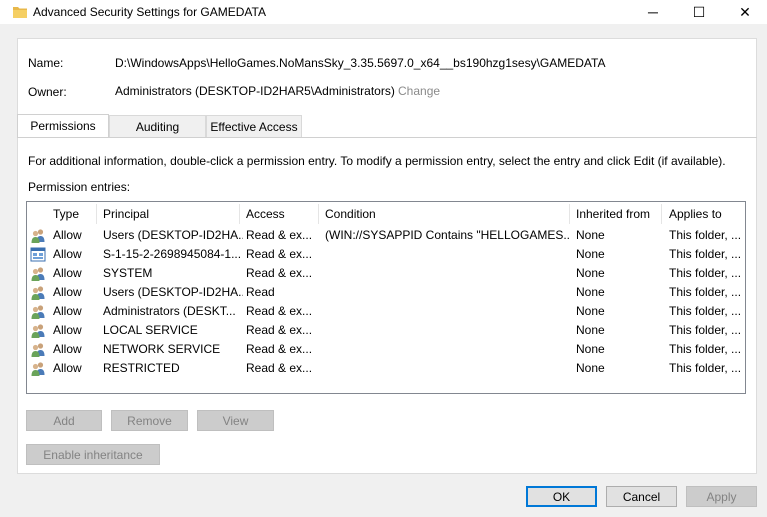 The height and width of the screenshot is (517, 767). Describe the element at coordinates (149, 12) in the screenshot. I see `window-title: Advanced Security Settings for GAMEDATA` at that location.